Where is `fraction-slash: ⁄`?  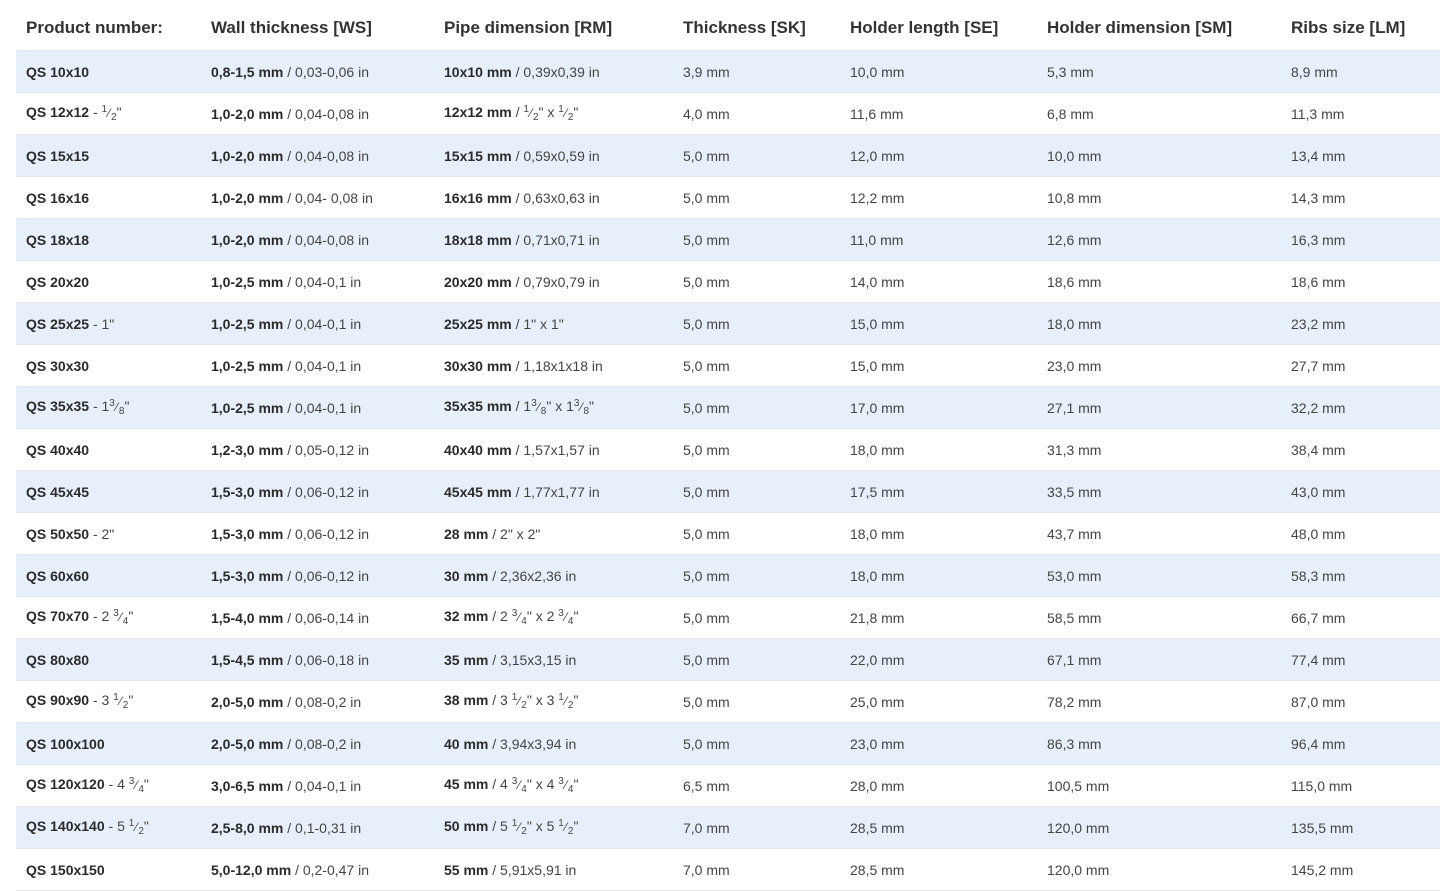
fraction-slash: ⁄ is located at coordinates (109, 113).